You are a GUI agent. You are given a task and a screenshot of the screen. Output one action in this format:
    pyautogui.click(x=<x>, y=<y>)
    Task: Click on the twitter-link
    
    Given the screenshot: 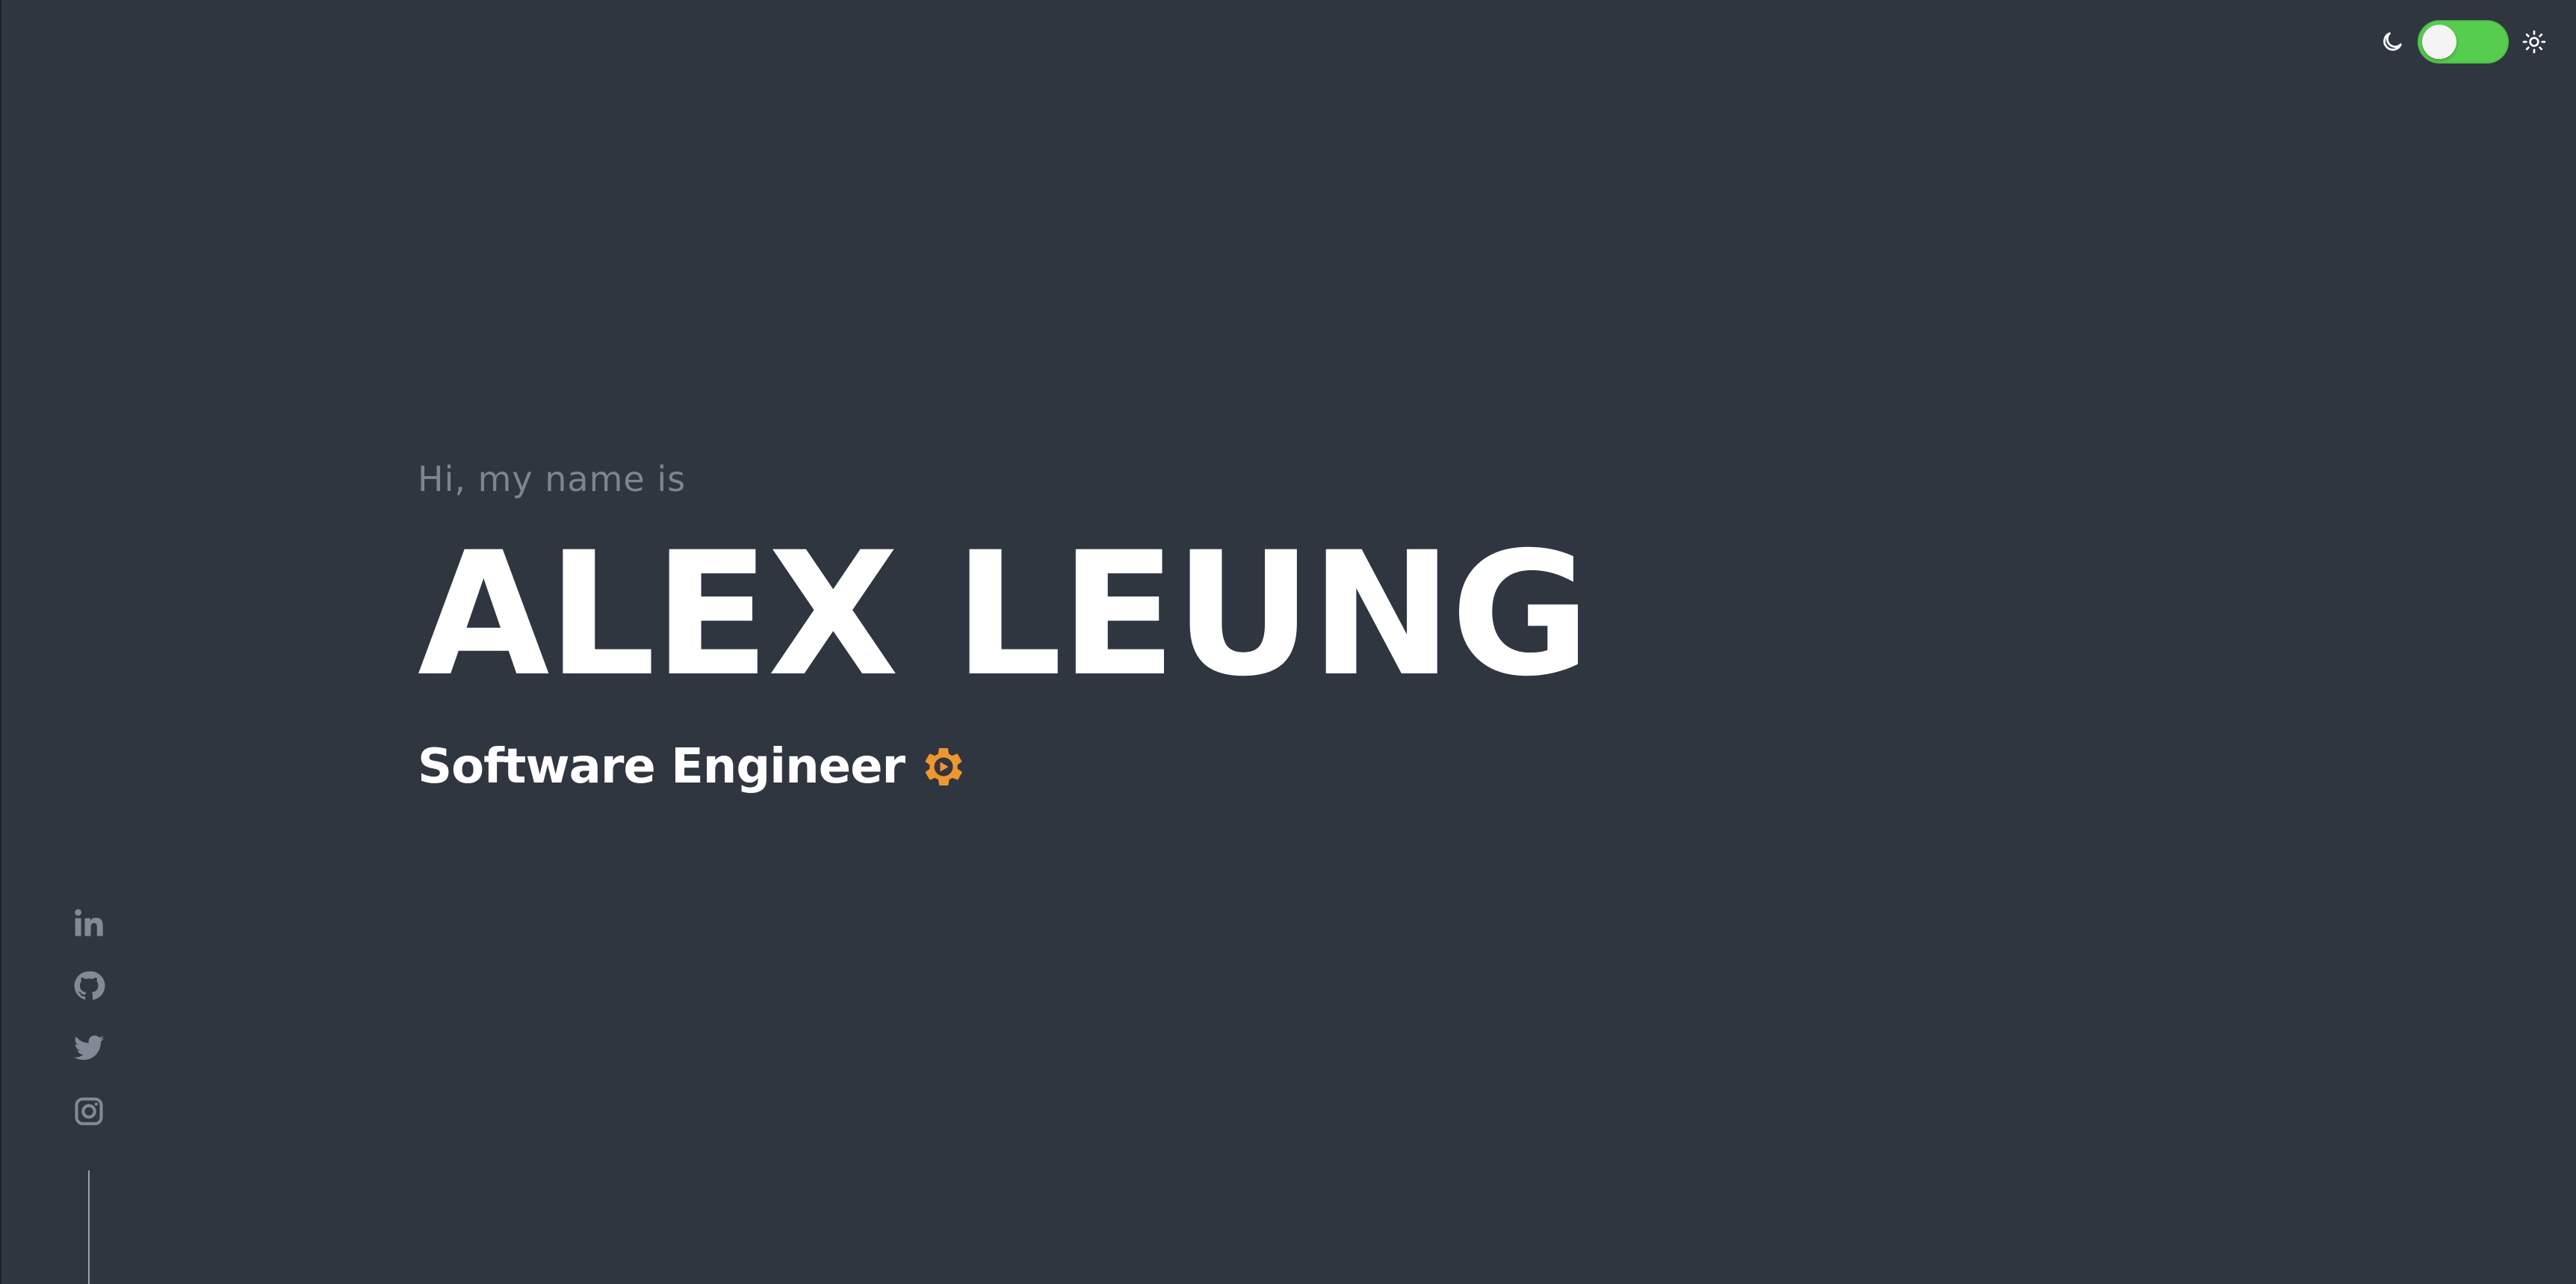 What is the action you would take?
    pyautogui.click(x=89, y=1048)
    